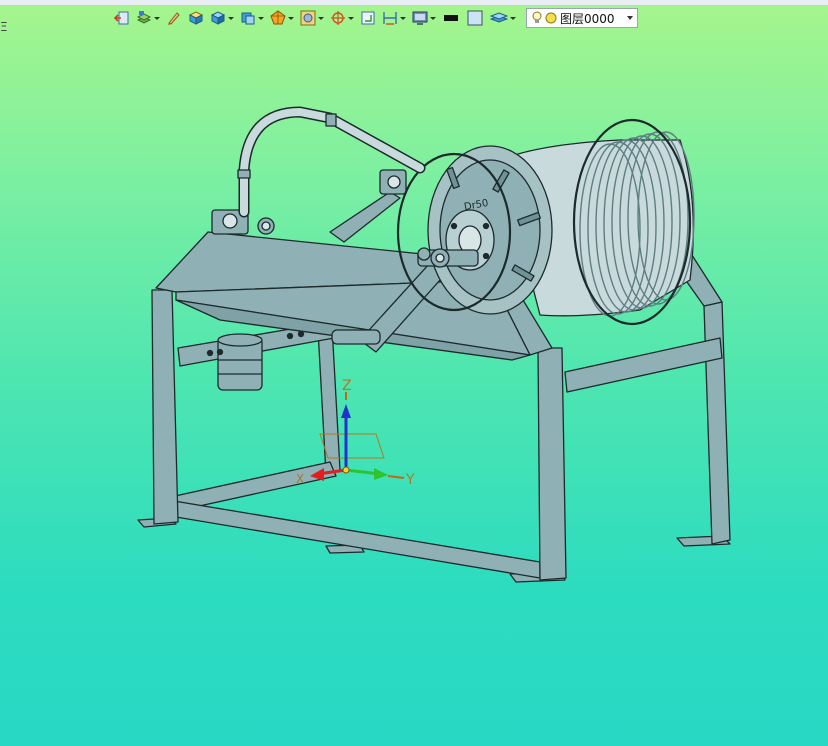  What do you see at coordinates (165, 407) in the screenshot?
I see `leg-front-left` at bounding box center [165, 407].